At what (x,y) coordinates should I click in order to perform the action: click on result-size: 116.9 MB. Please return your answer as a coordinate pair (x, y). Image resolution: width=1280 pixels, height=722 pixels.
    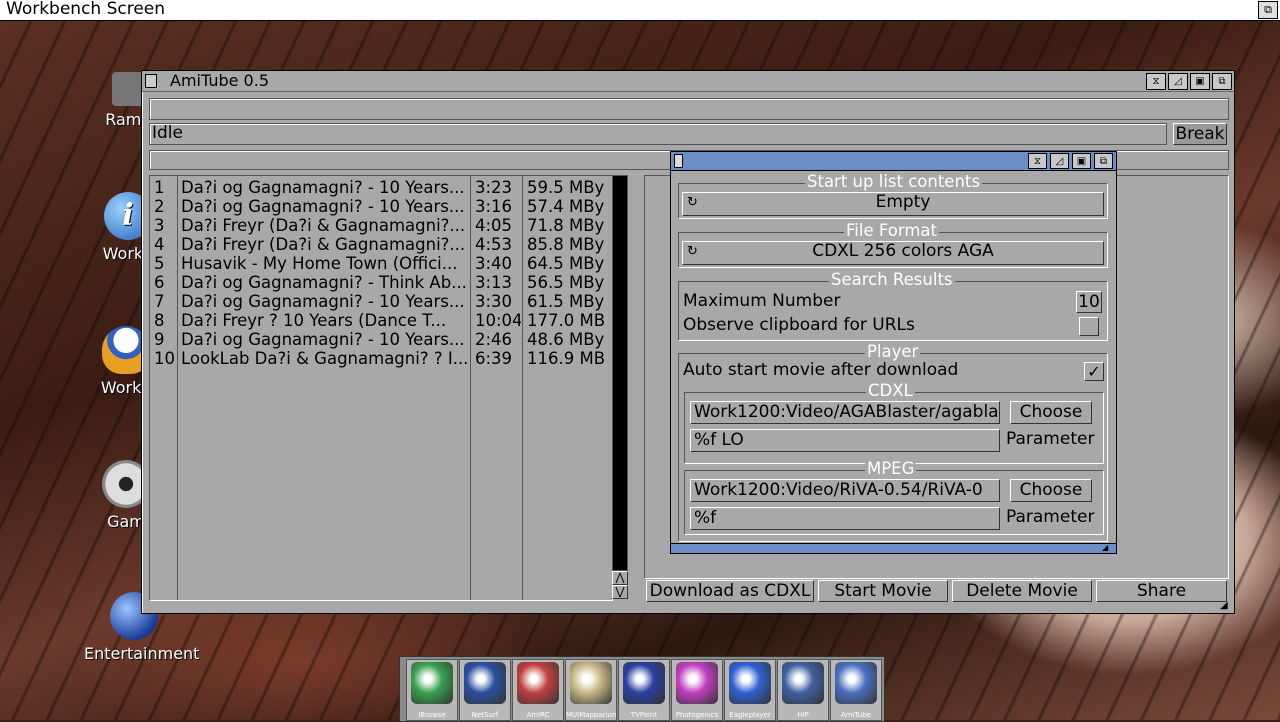
    Looking at the image, I should click on (566, 358).